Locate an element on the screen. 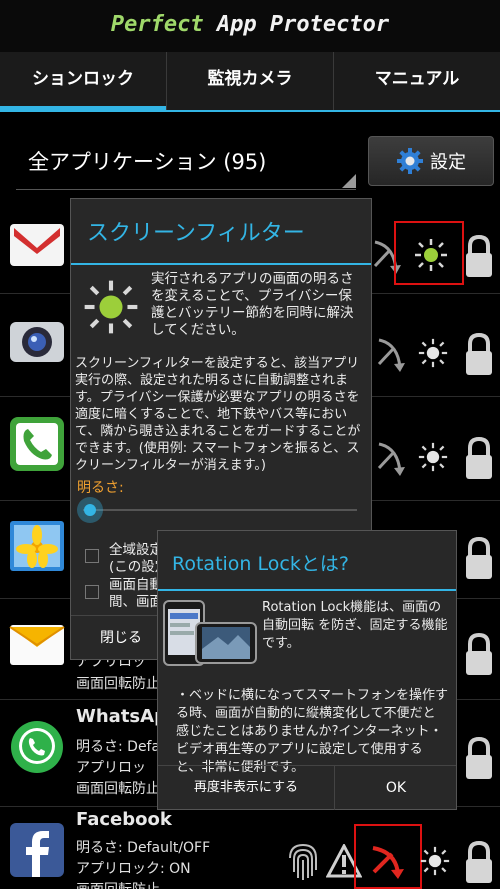 This screenshot has height=889, width=500. gear-icon is located at coordinates (410, 161).